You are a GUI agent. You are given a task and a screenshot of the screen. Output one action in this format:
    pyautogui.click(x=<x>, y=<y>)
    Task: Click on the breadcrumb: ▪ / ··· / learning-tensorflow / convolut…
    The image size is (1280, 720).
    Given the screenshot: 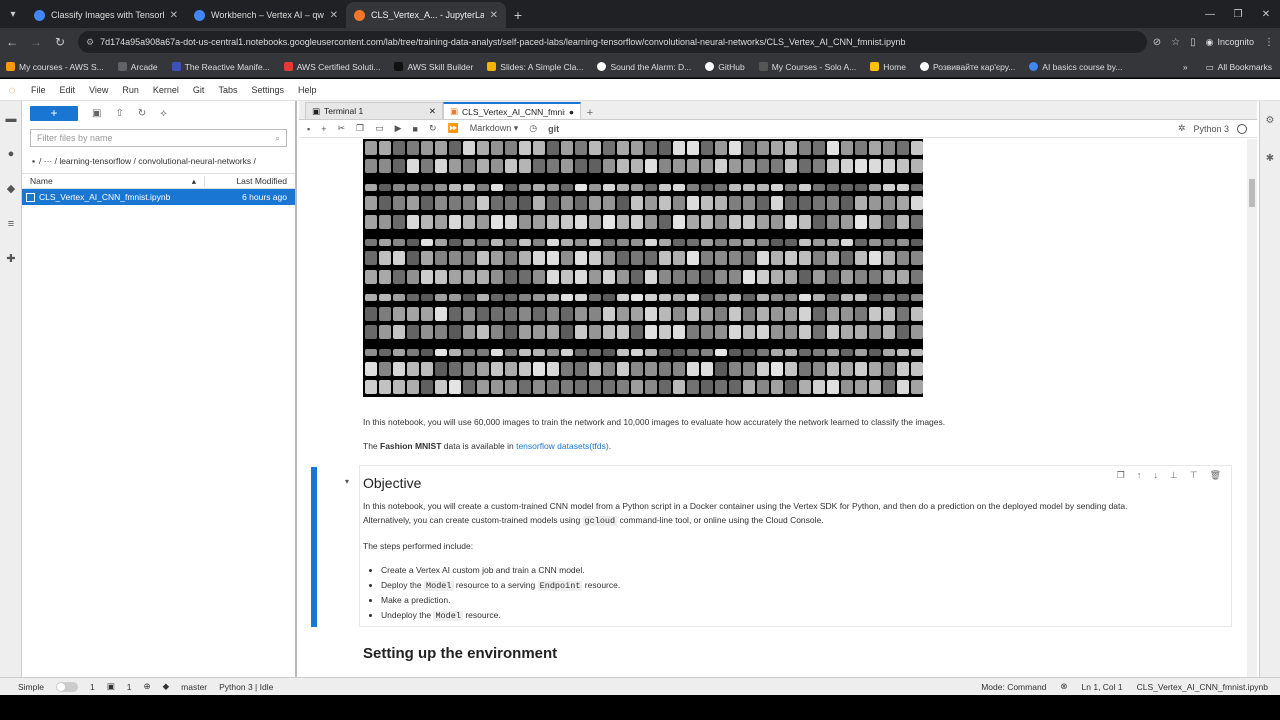 What is the action you would take?
    pyautogui.click(x=158, y=161)
    